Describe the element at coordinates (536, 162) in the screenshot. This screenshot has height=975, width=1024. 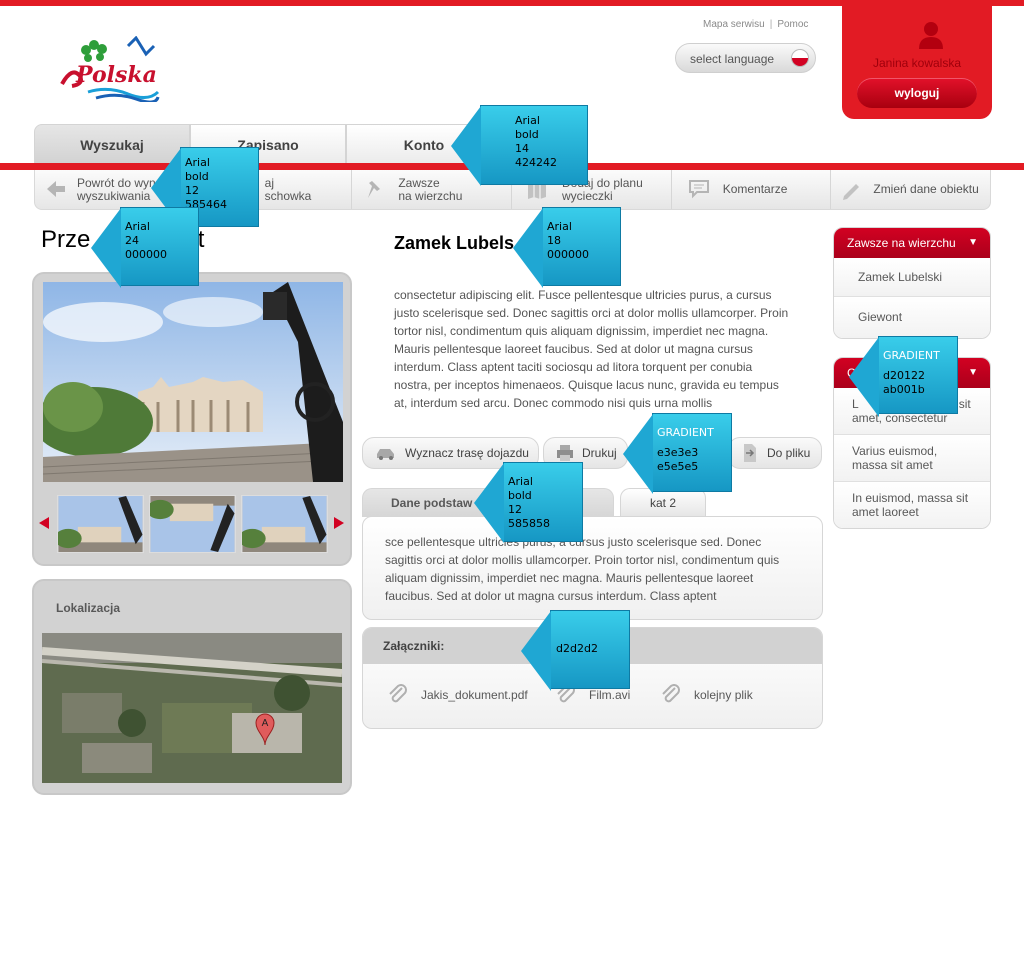
I see `annotation-line: 424242` at that location.